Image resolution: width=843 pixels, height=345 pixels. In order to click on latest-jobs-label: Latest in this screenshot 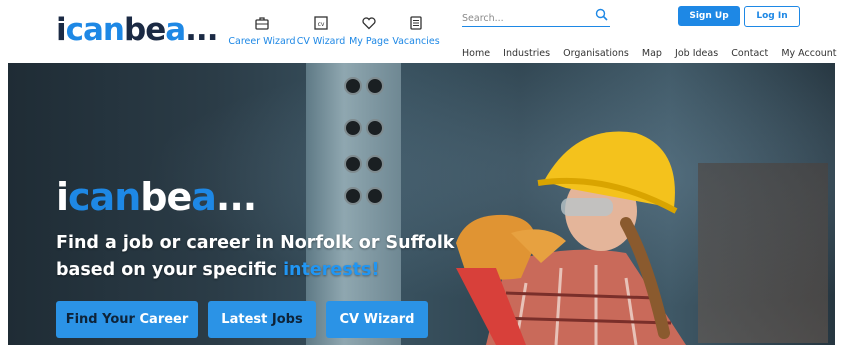, I will do `click(246, 319)`.